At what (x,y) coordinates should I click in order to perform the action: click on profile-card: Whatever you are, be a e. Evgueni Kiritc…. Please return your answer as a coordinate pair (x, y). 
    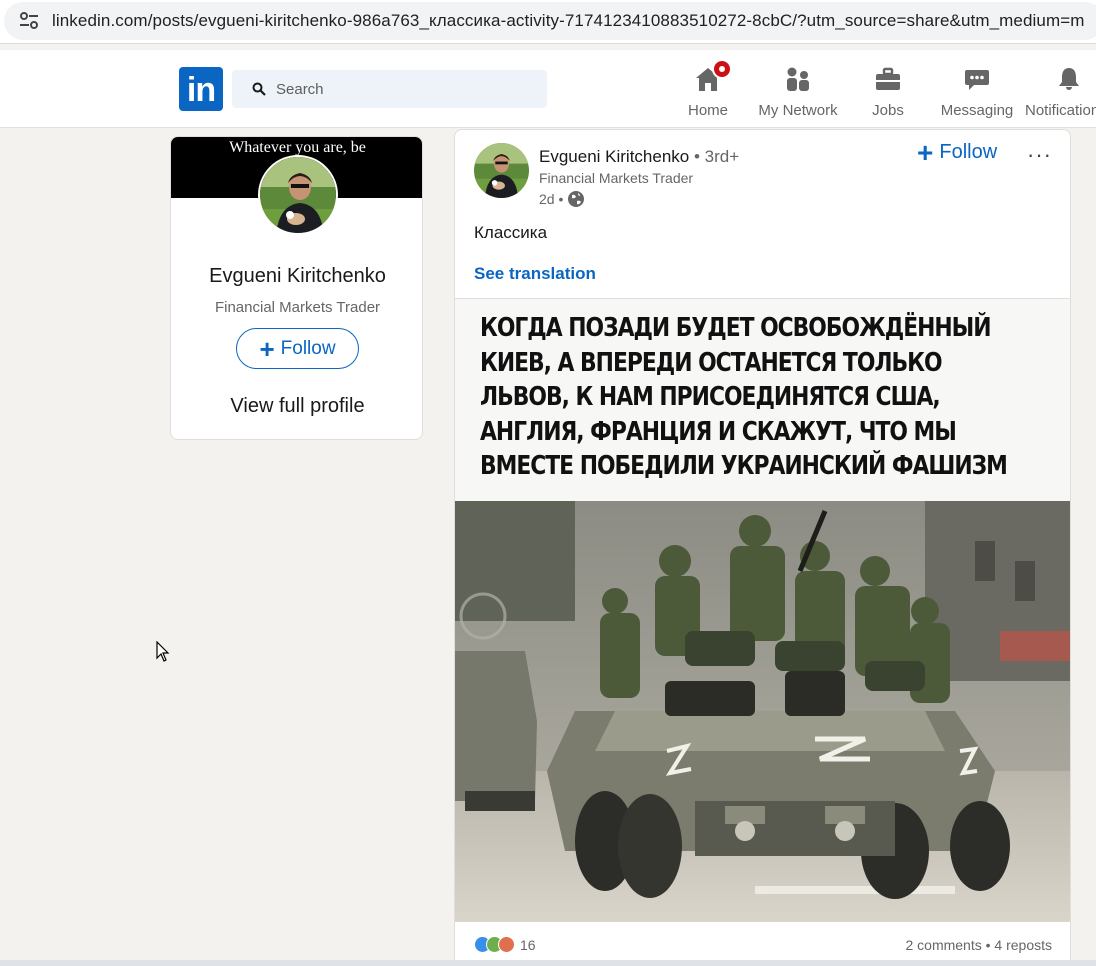
    Looking at the image, I should click on (296, 288).